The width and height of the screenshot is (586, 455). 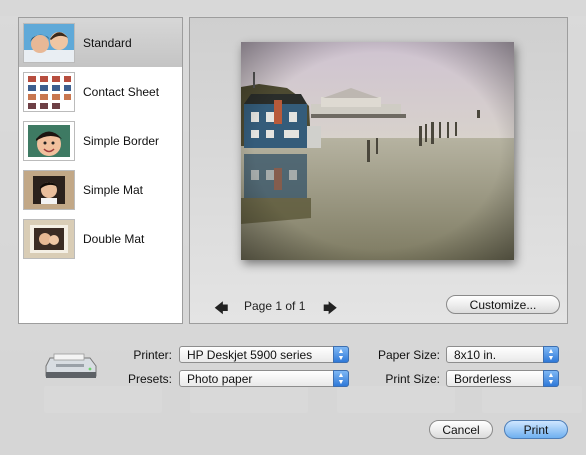 What do you see at coordinates (49, 42) in the screenshot?
I see `standard-thumbnail` at bounding box center [49, 42].